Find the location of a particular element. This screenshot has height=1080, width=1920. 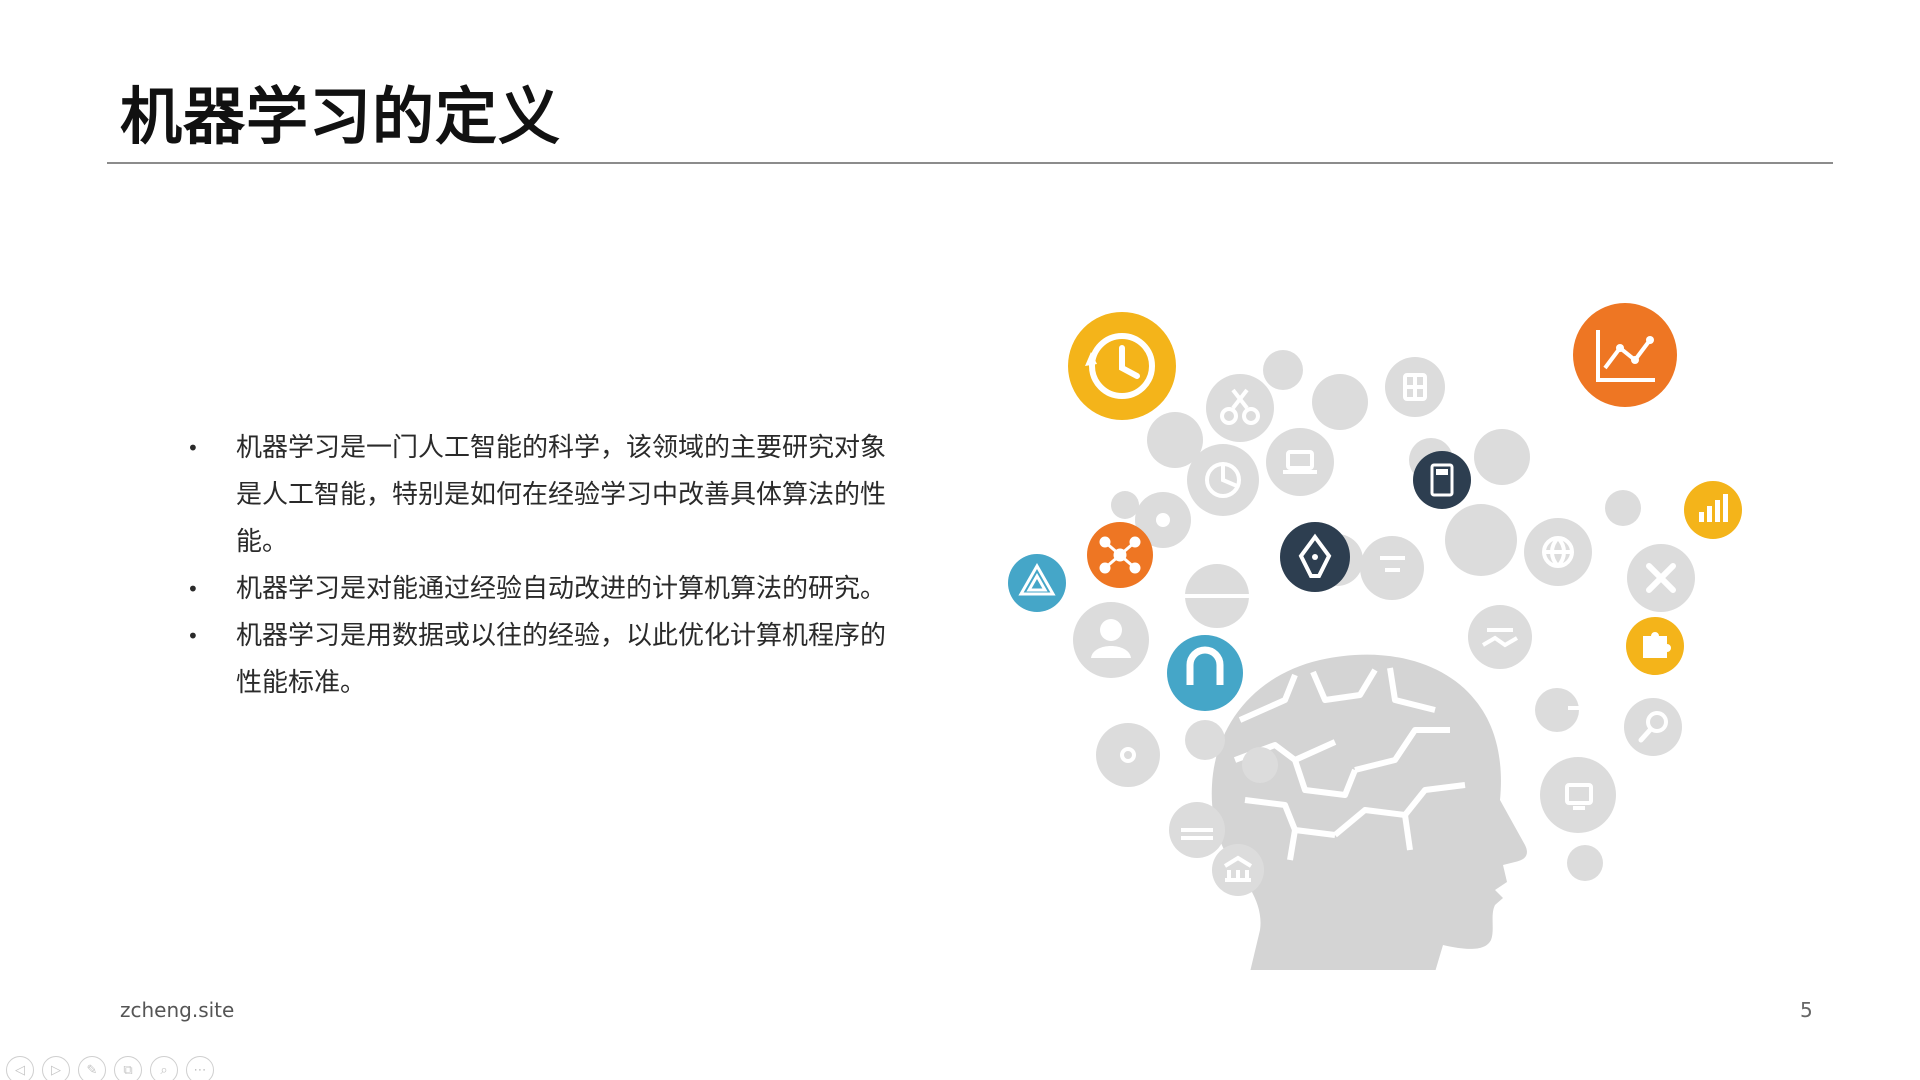

slides-overview-button: ⧉ is located at coordinates (128, 1068).